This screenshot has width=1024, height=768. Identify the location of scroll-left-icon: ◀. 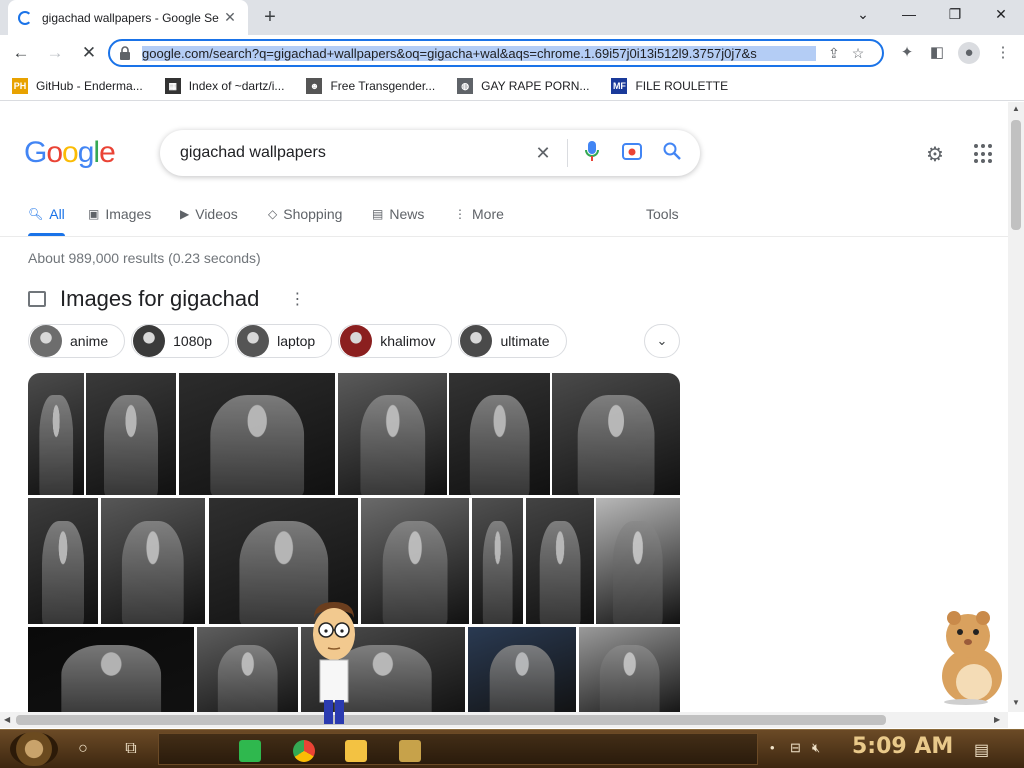
(7, 719).